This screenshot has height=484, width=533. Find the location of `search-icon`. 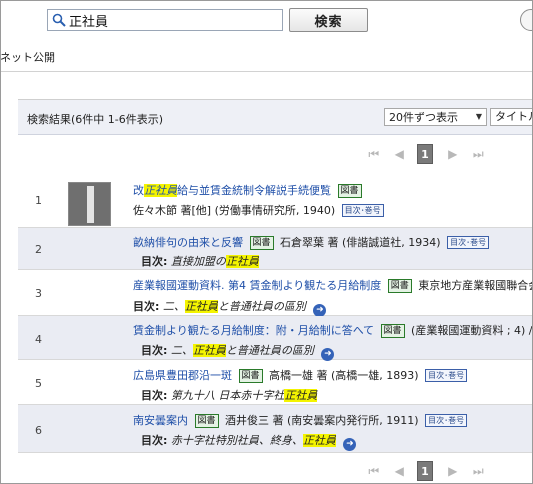

search-icon is located at coordinates (59, 20).